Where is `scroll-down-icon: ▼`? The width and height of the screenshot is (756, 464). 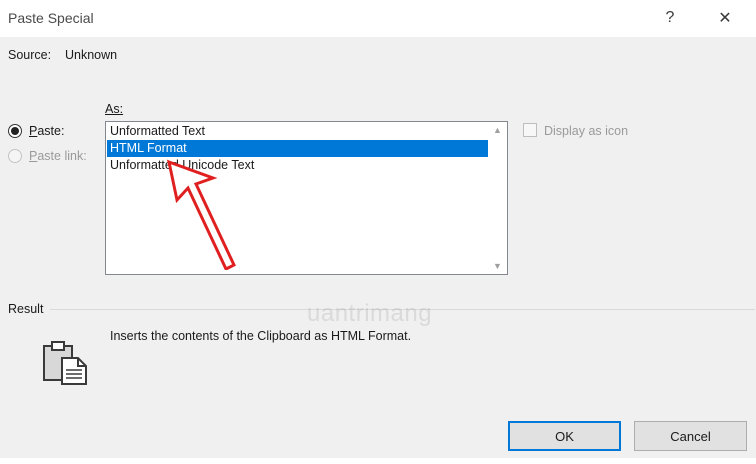 scroll-down-icon: ▼ is located at coordinates (497, 266).